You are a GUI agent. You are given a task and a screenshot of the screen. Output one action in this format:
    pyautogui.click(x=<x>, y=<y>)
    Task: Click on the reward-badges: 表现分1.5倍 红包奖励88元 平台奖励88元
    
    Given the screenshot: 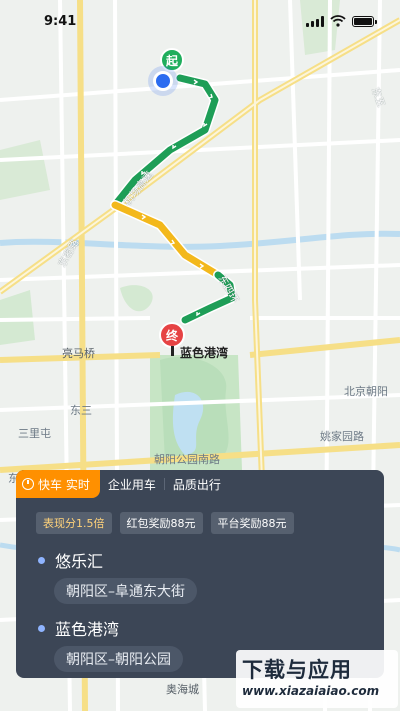 What is the action you would take?
    pyautogui.click(x=200, y=516)
    